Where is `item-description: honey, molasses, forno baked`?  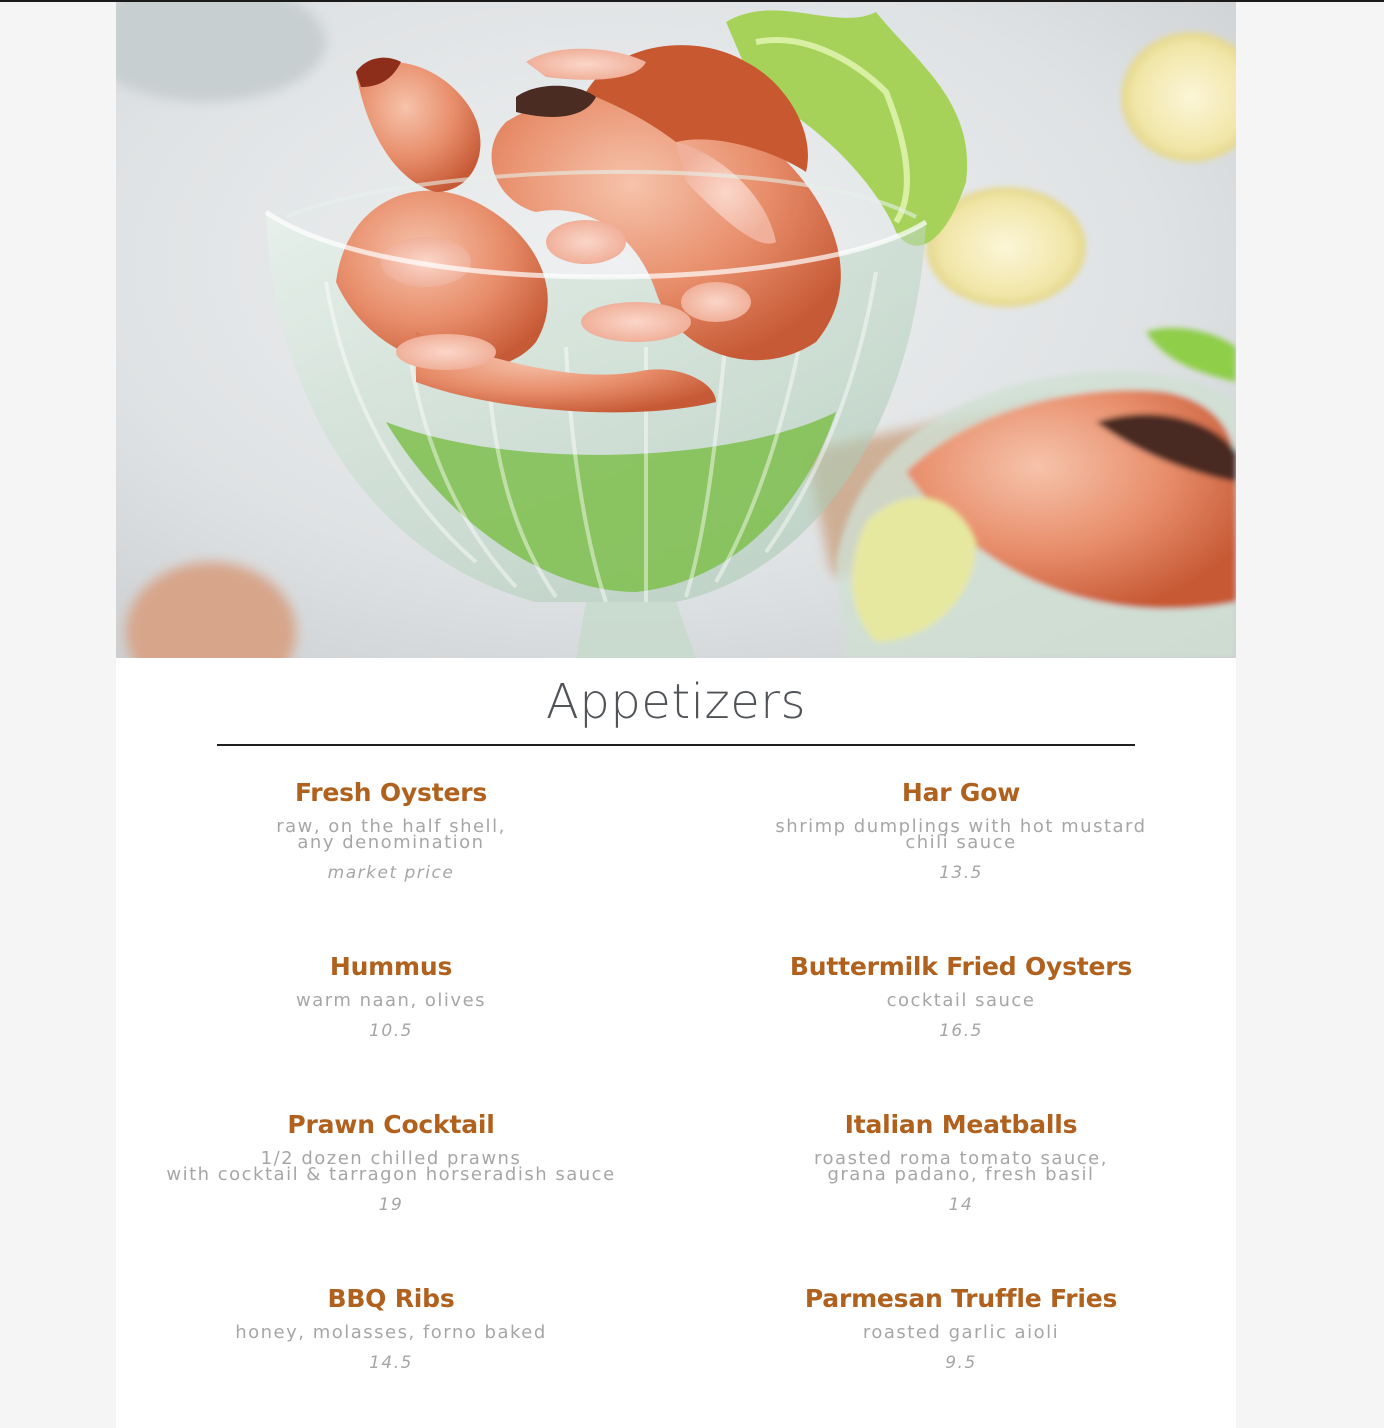
item-description: honey, molasses, forno baked is located at coordinates (391, 1332).